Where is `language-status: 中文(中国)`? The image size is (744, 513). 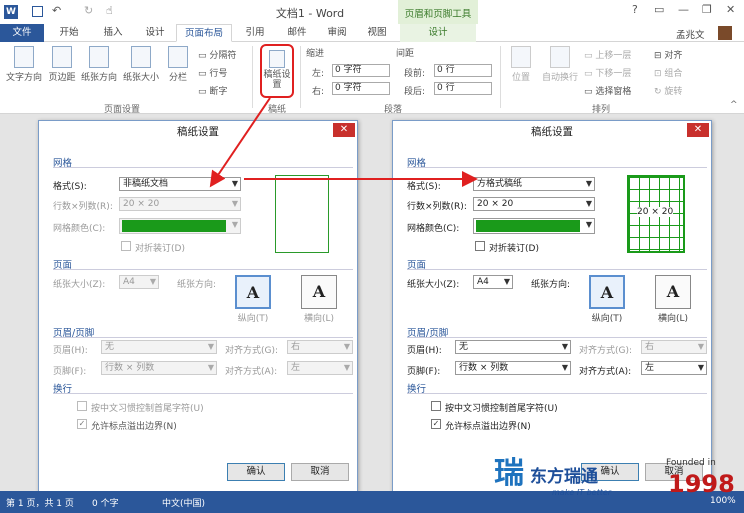
language-status: 中文(中国) is located at coordinates (183, 502).